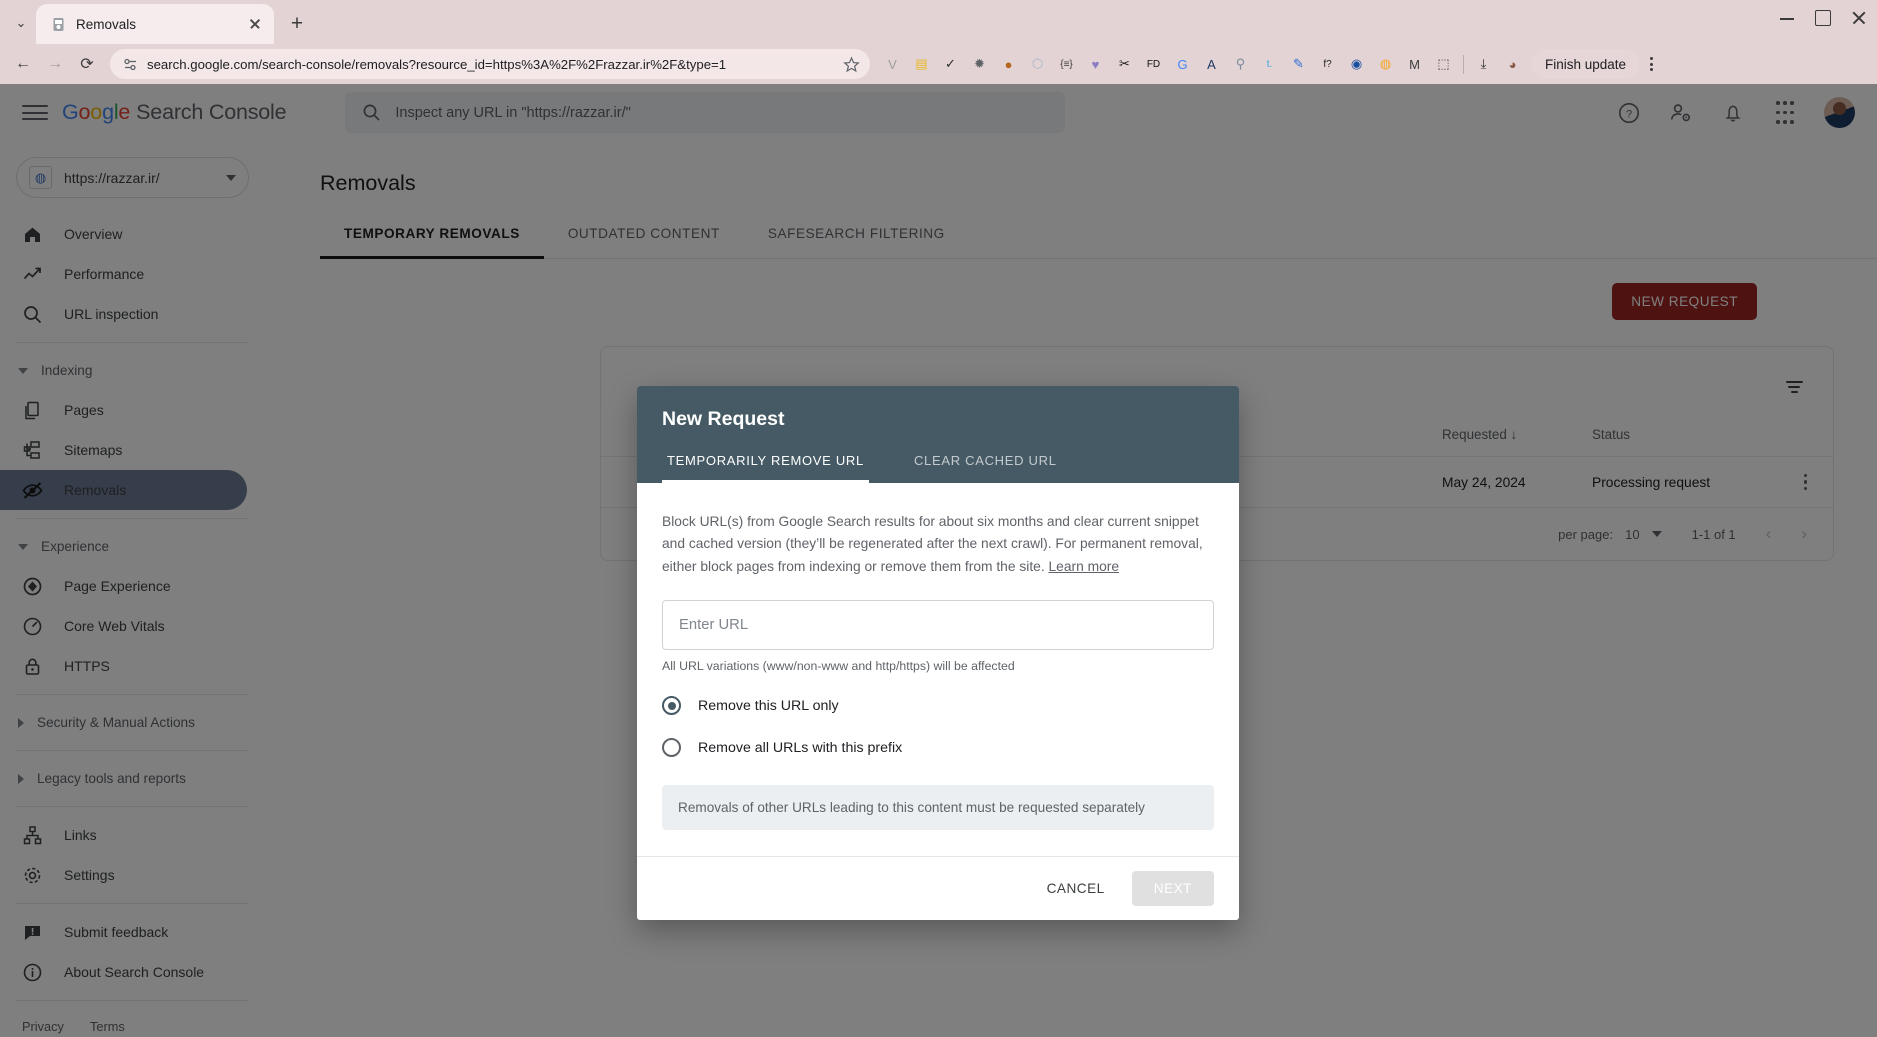 This screenshot has width=1877, height=1037. Describe the element at coordinates (985, 468) in the screenshot. I see `modal-tab-clear-cached-url: CLEAR CACHED URL` at that location.